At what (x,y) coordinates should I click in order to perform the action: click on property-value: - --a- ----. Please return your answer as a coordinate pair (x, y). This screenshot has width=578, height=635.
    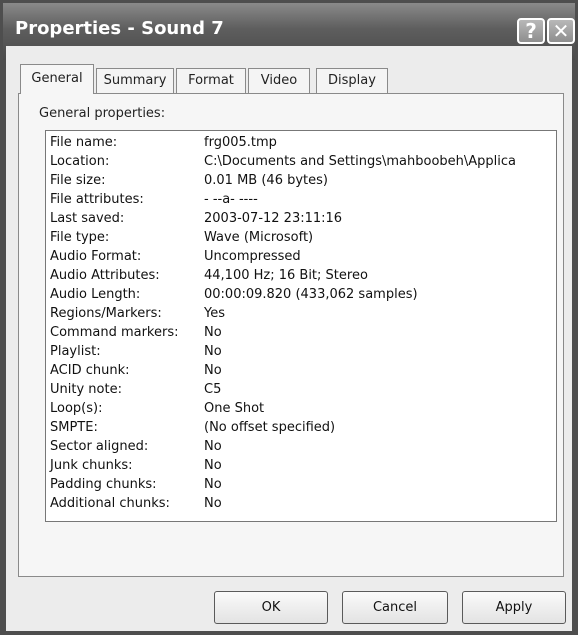
    Looking at the image, I should click on (231, 199).